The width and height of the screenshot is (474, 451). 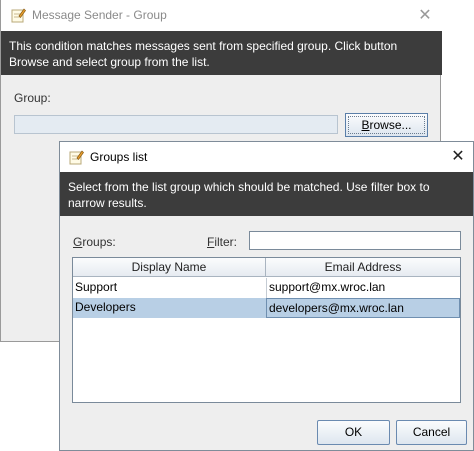 What do you see at coordinates (363, 288) in the screenshot?
I see `cell-email-address: support@mx.wroc.lan` at bounding box center [363, 288].